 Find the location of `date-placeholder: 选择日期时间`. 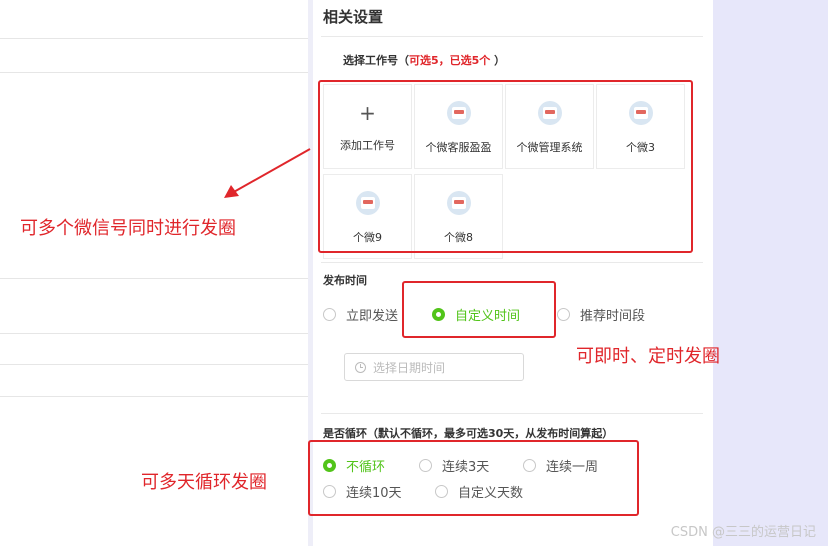

date-placeholder: 选择日期时间 is located at coordinates (409, 367).